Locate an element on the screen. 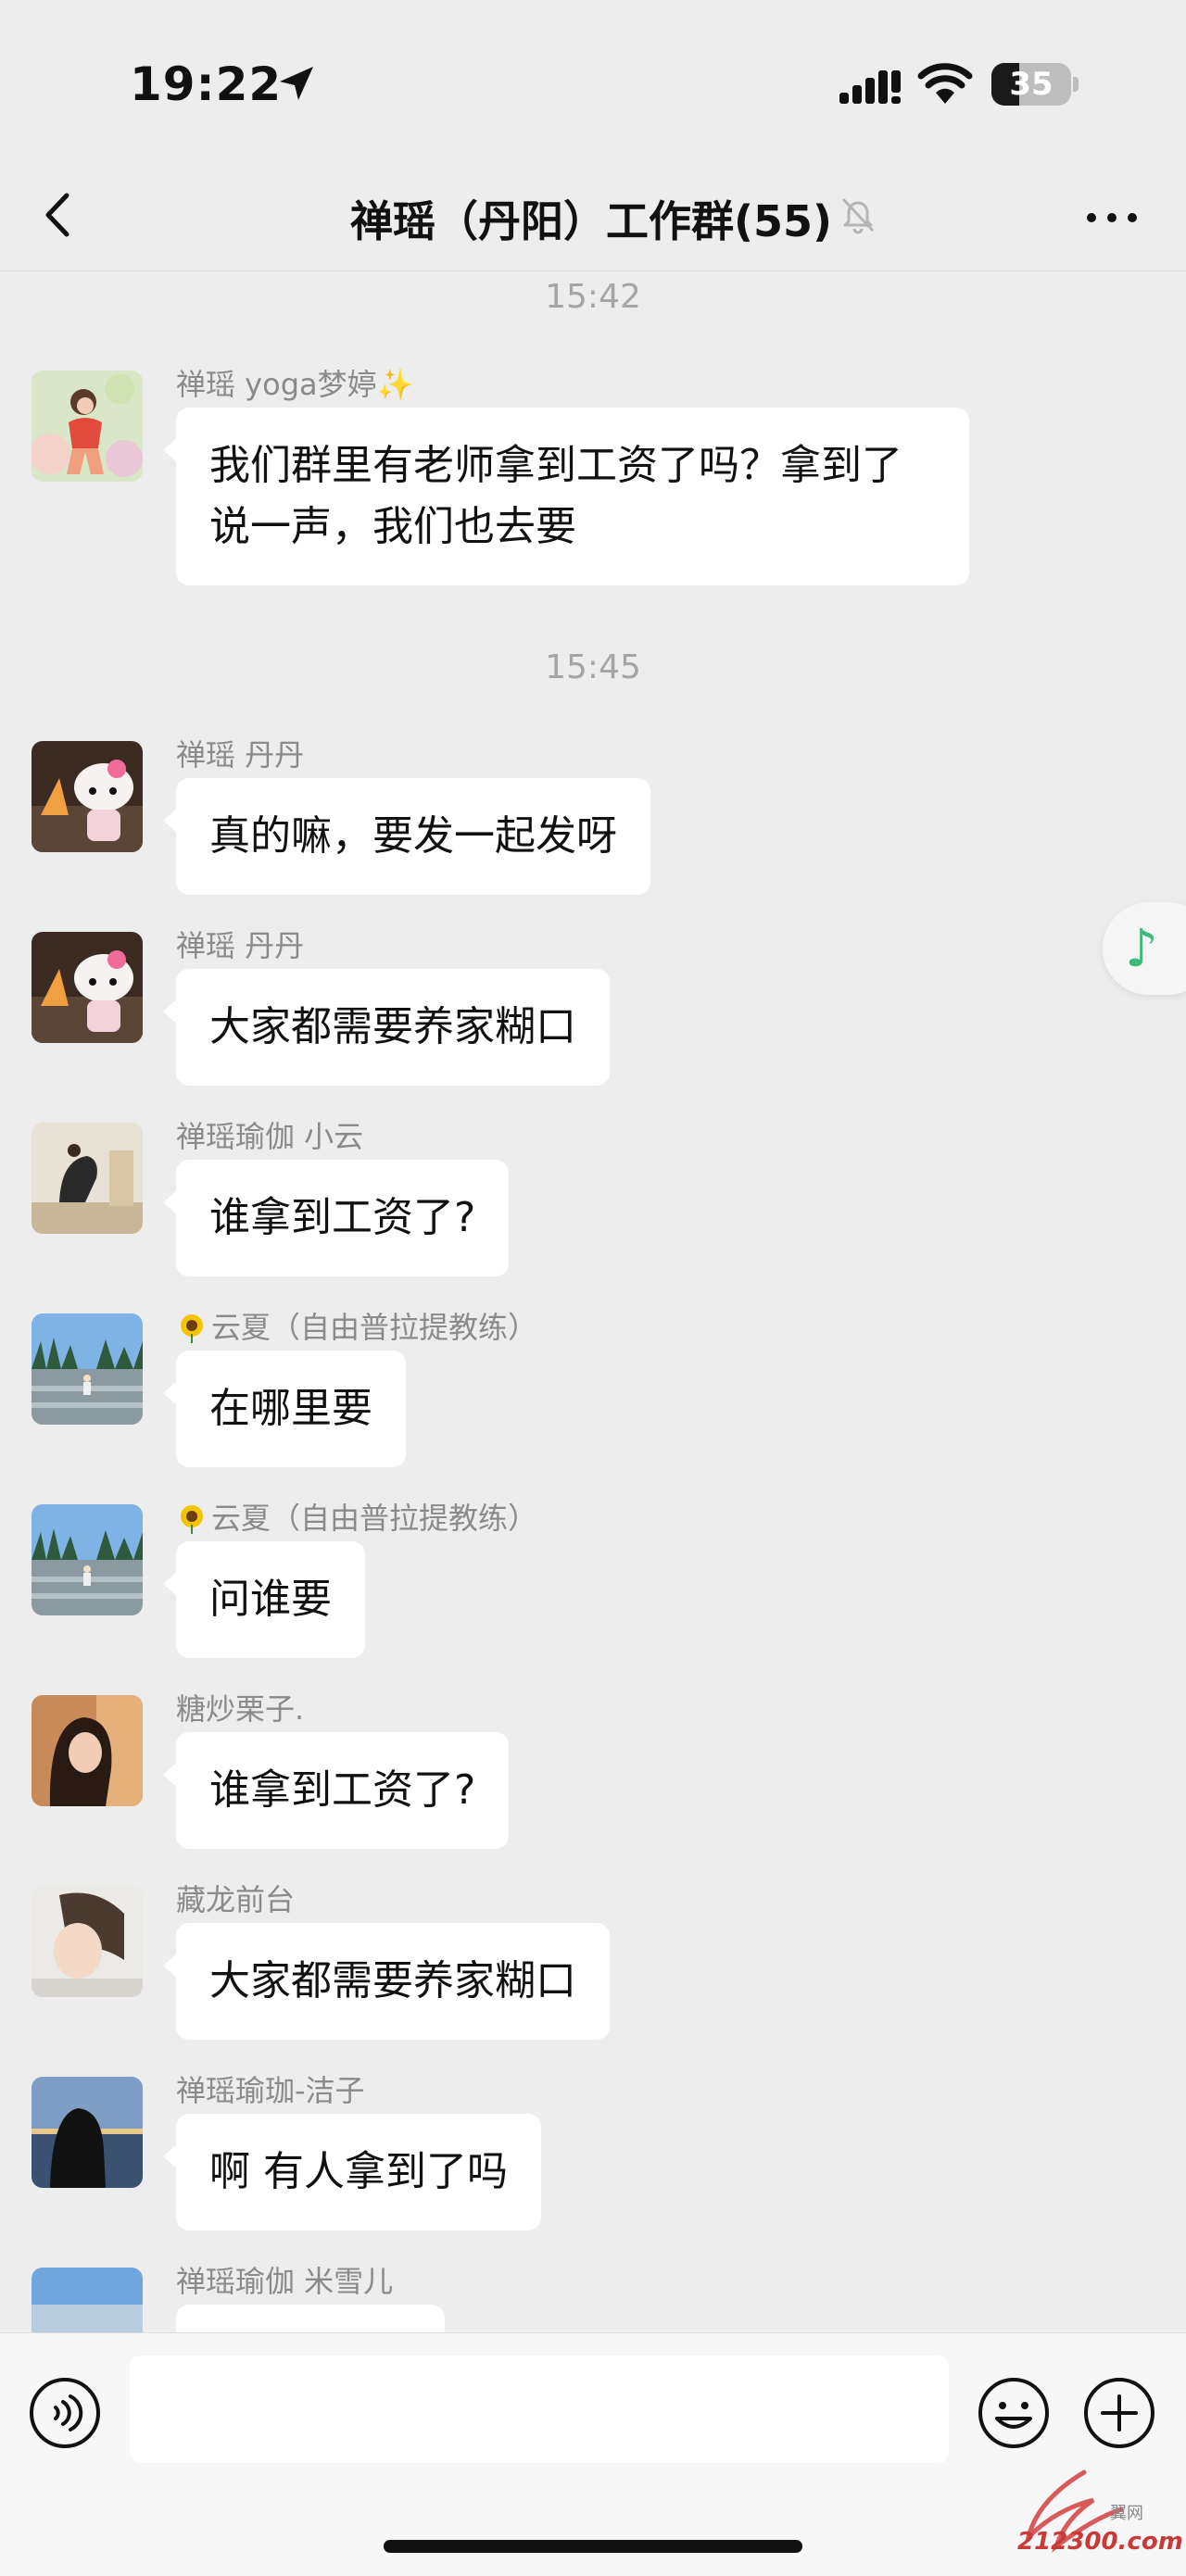 The image size is (1186, 2576). battery-indicator: 35 is located at coordinates (1035, 84).